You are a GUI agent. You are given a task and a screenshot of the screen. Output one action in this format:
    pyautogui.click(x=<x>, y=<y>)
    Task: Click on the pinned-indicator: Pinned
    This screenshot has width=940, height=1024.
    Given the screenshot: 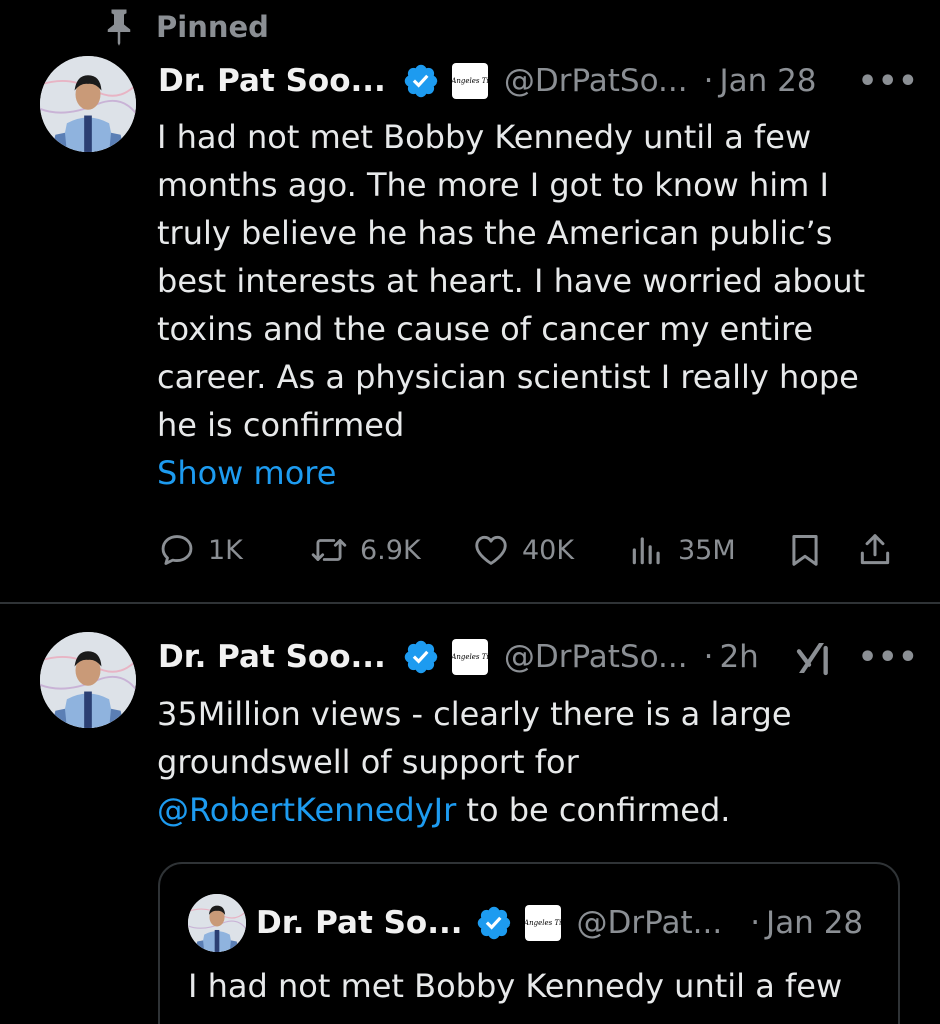 What is the action you would take?
    pyautogui.click(x=186, y=27)
    